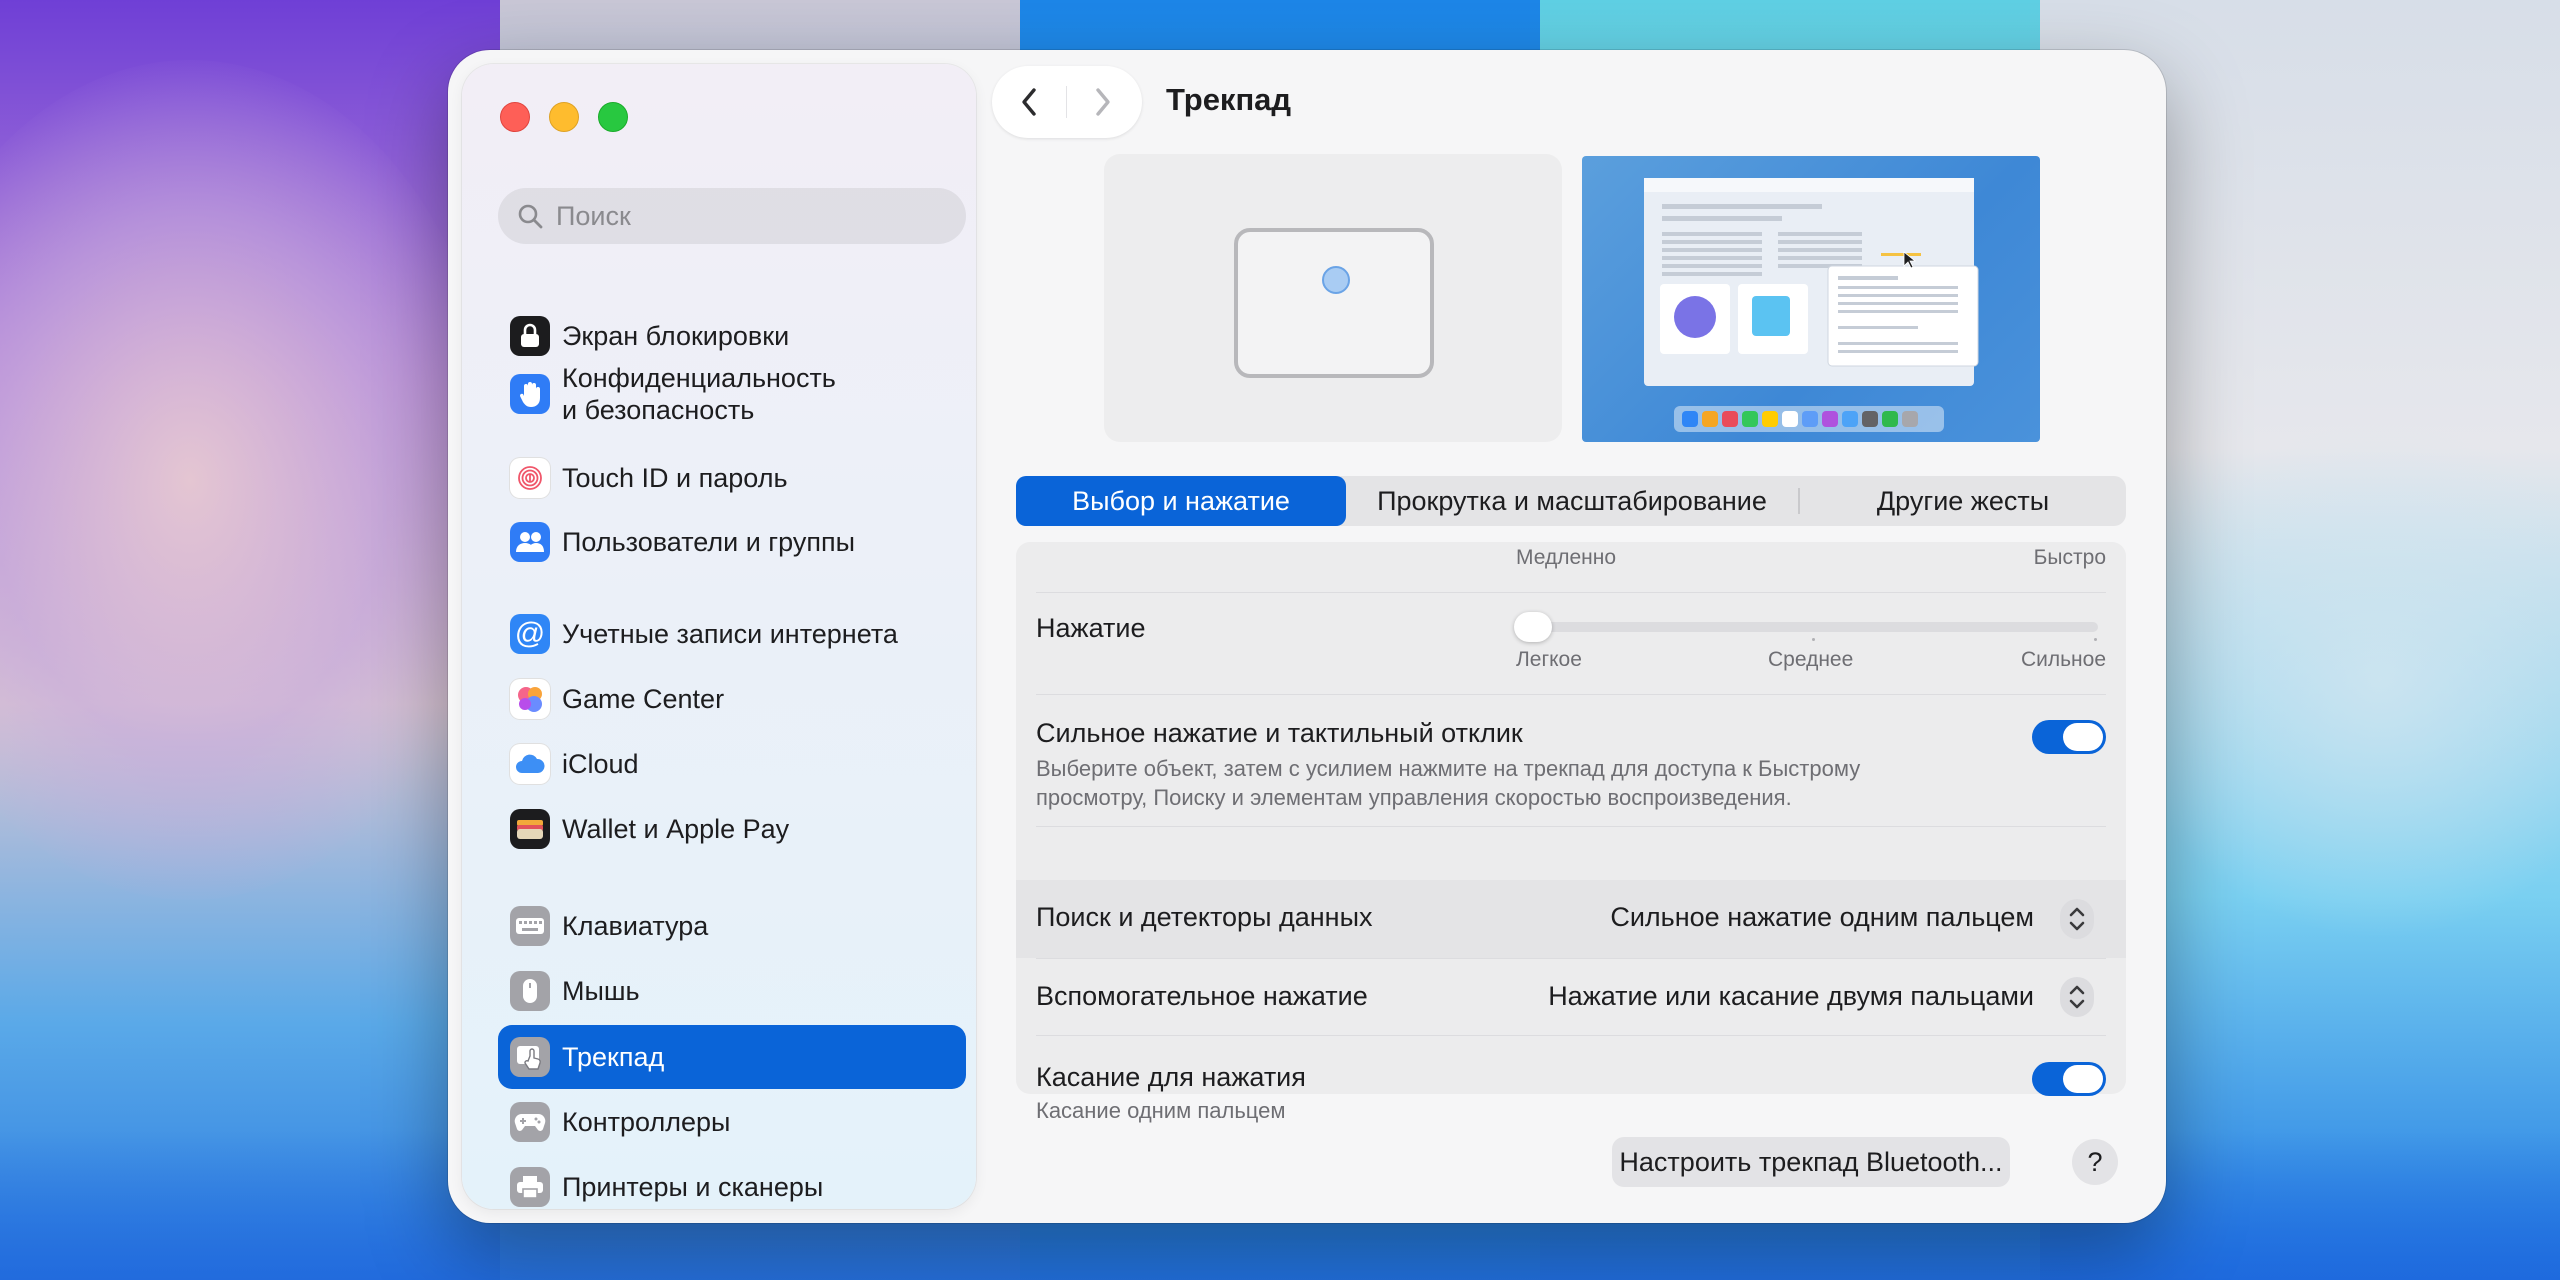 This screenshot has width=2560, height=1280. I want to click on sidebar-item-printers: Принтеры и сканеры, so click(732, 1187).